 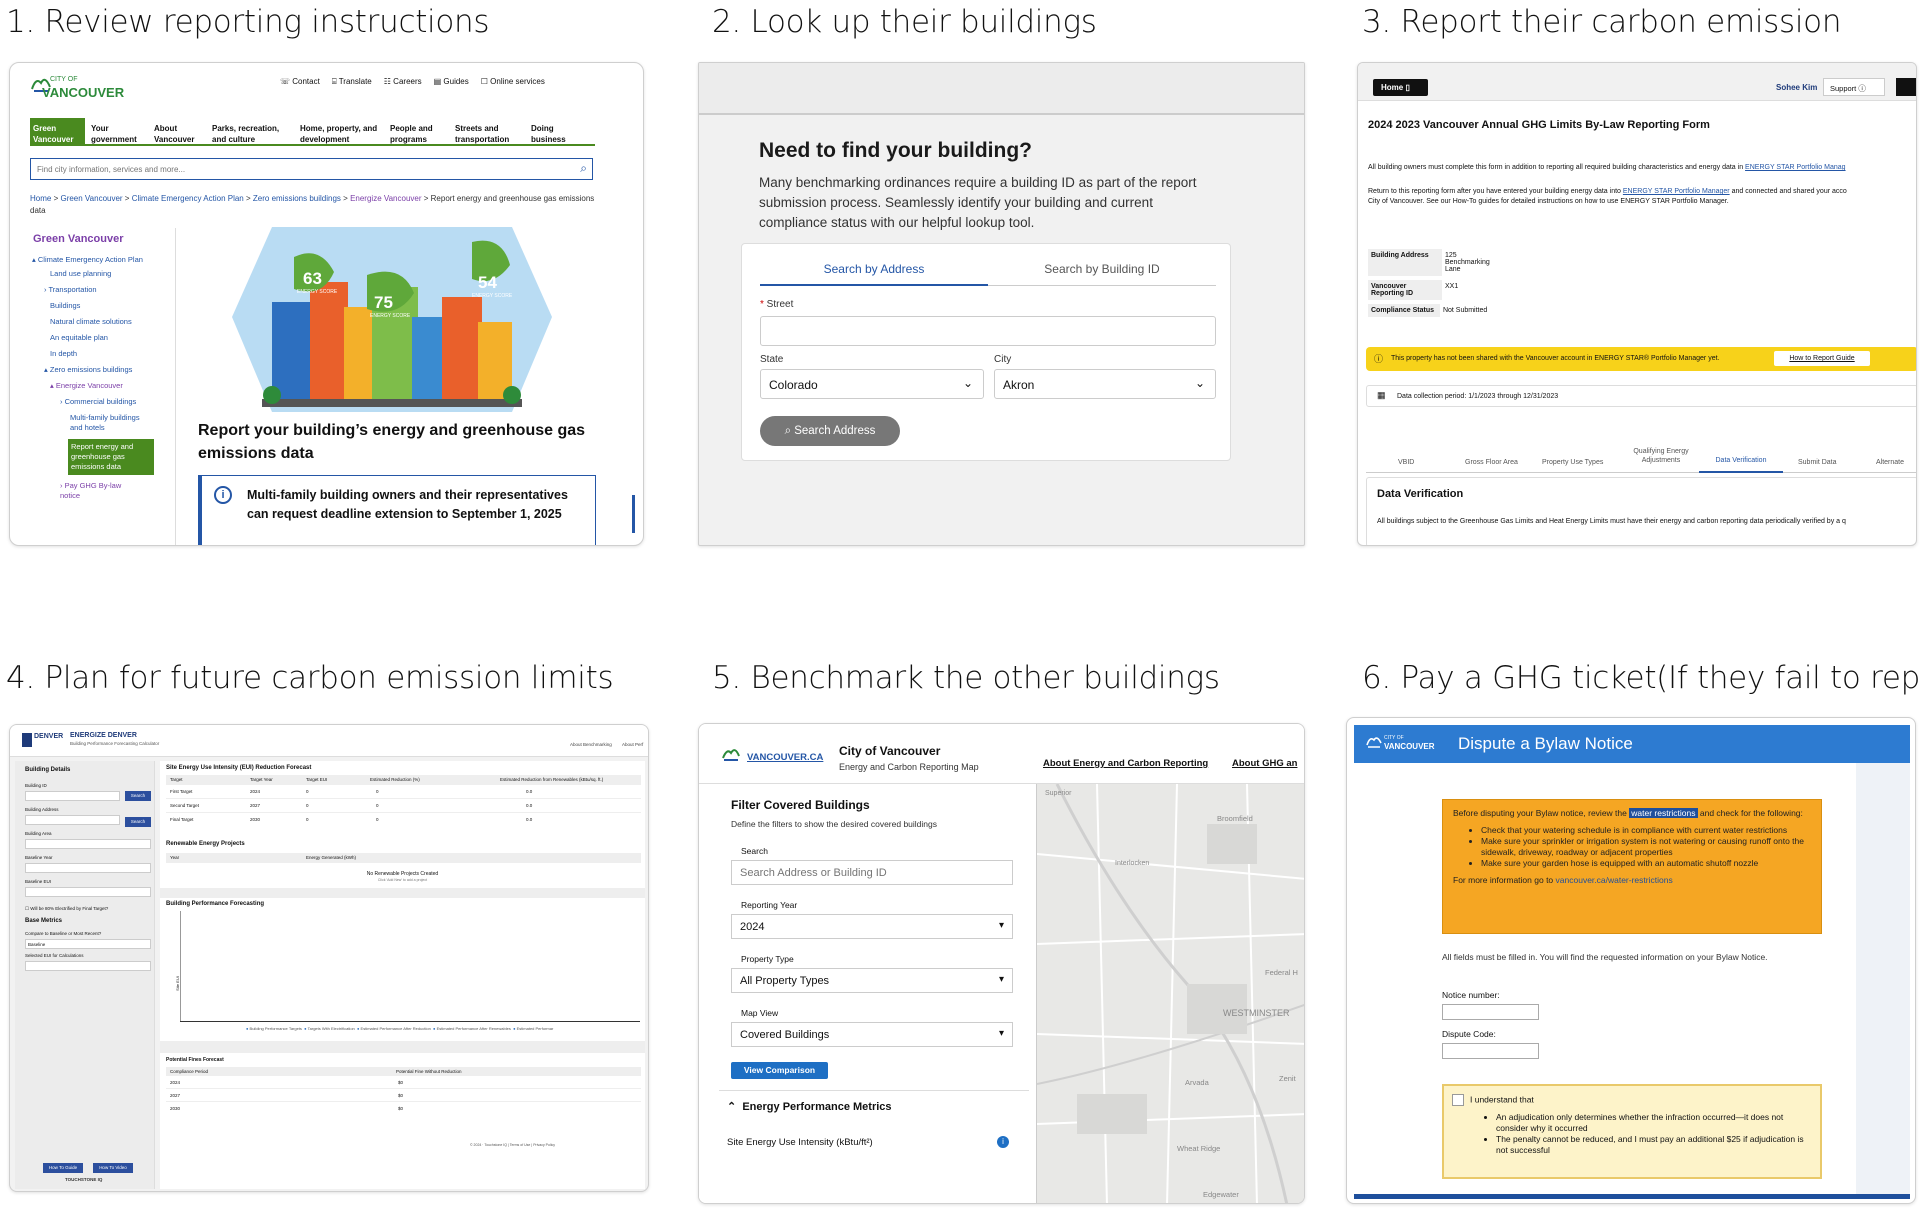 What do you see at coordinates (102, 306) in the screenshot?
I see `sidebar-item-buildings: Buildings` at bounding box center [102, 306].